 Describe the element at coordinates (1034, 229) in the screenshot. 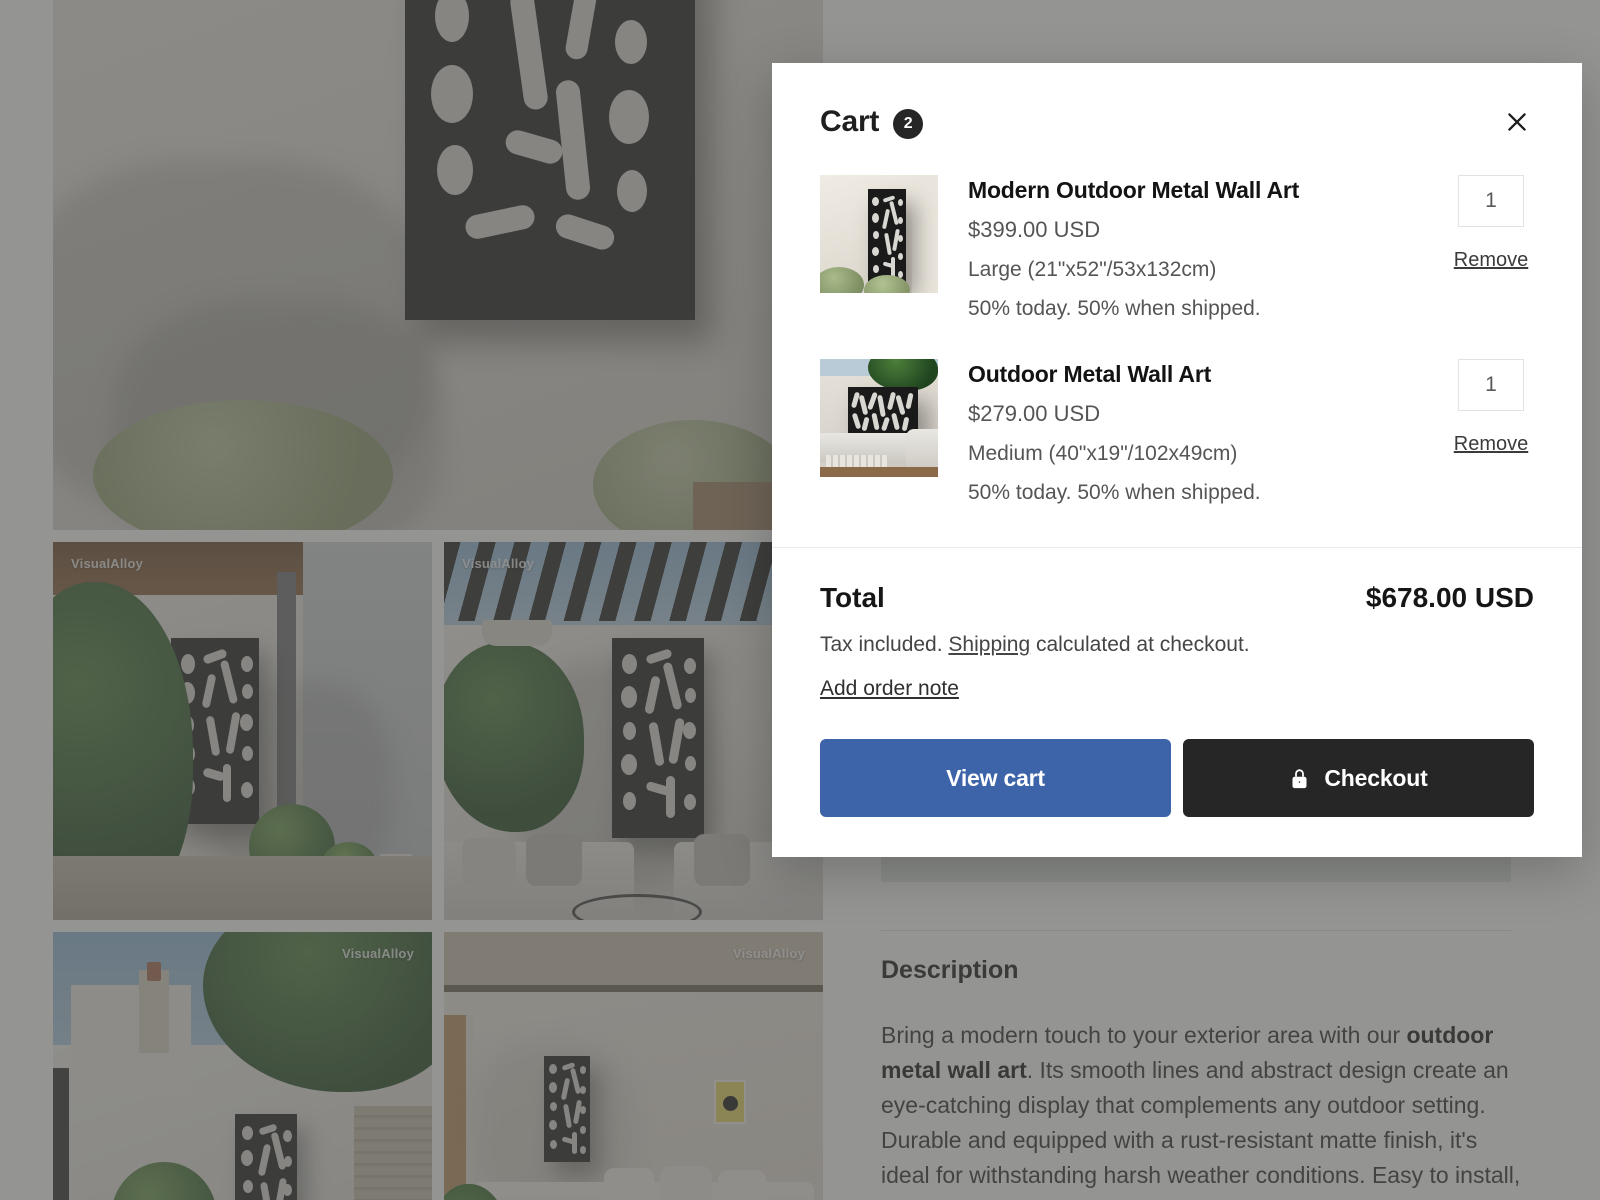

I see `cart-item-price: $399.00 USD` at that location.